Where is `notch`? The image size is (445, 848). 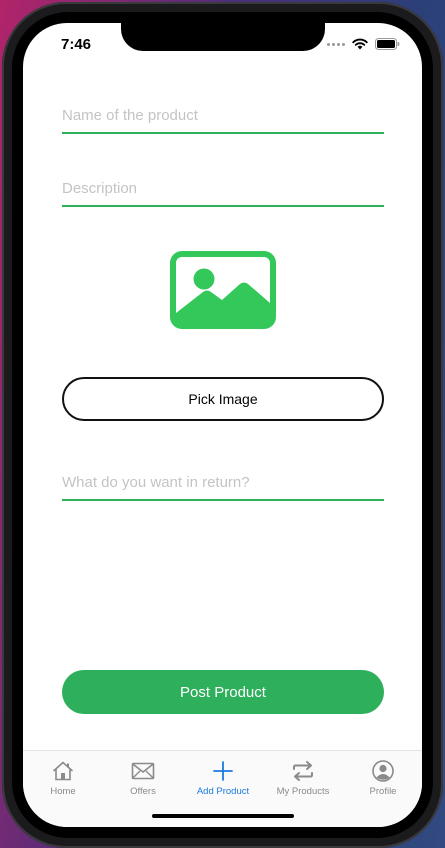
notch is located at coordinates (223, 37).